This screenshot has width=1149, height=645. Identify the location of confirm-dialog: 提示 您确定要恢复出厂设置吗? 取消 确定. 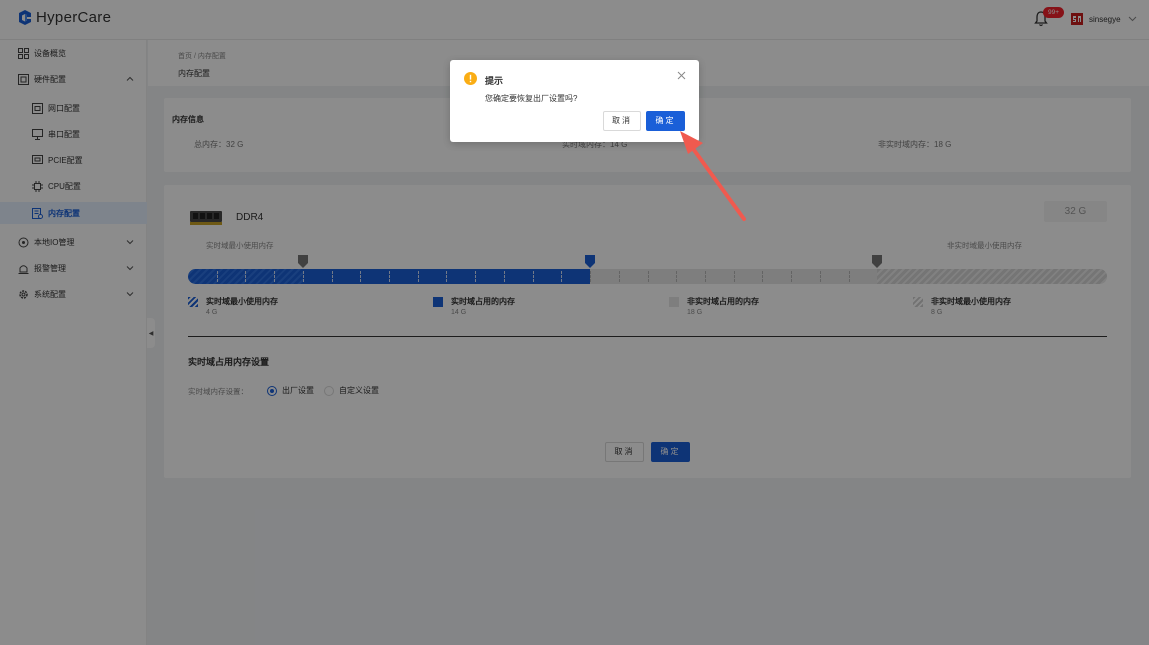
(574, 101).